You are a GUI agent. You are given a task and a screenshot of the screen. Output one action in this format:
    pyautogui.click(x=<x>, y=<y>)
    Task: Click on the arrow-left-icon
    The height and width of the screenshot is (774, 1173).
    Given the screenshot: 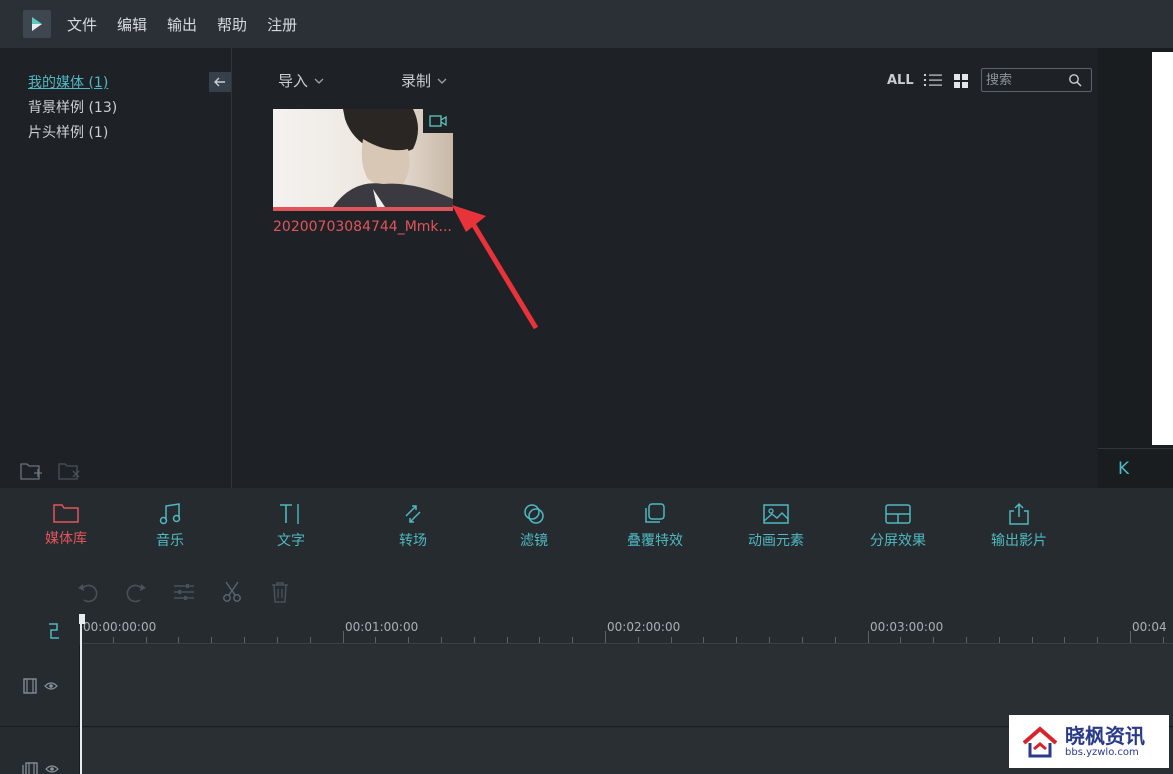 What is the action you would take?
    pyautogui.click(x=219, y=82)
    